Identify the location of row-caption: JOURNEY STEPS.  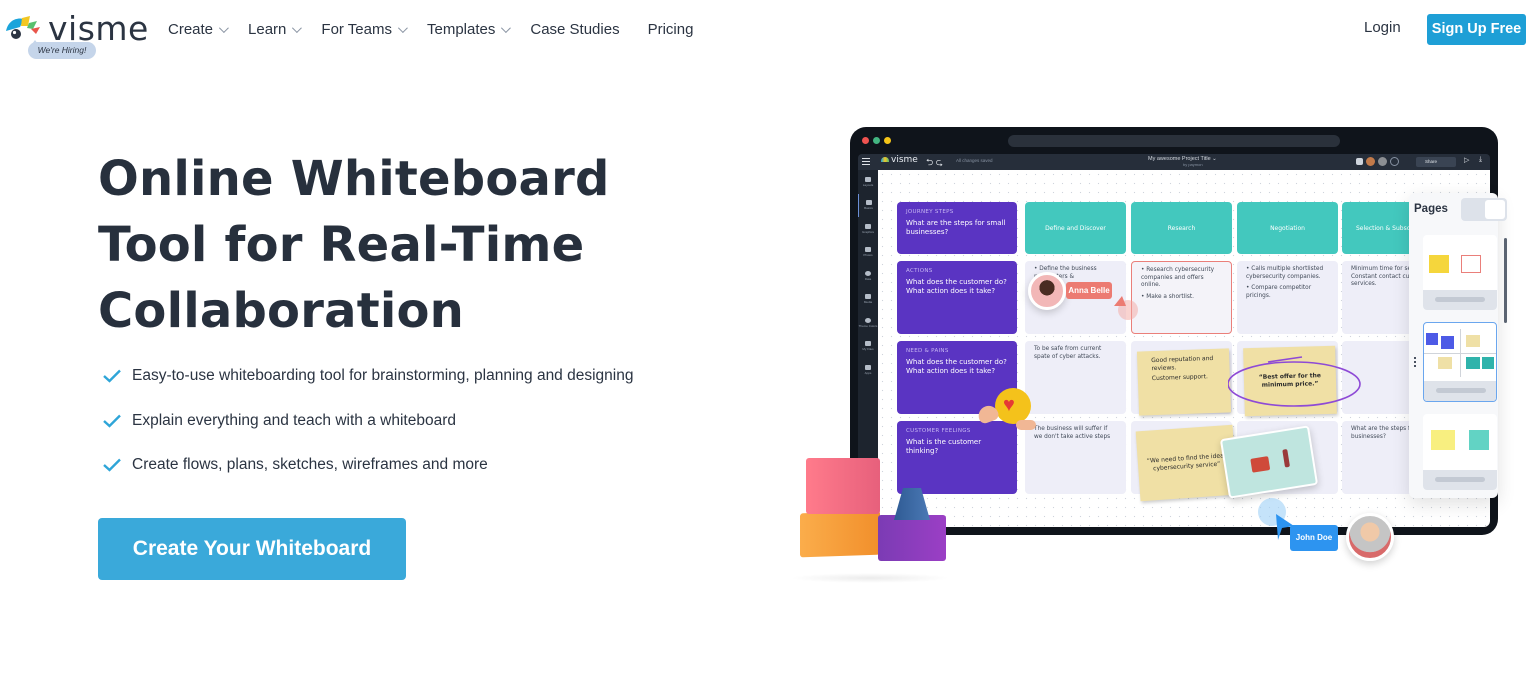
(930, 212).